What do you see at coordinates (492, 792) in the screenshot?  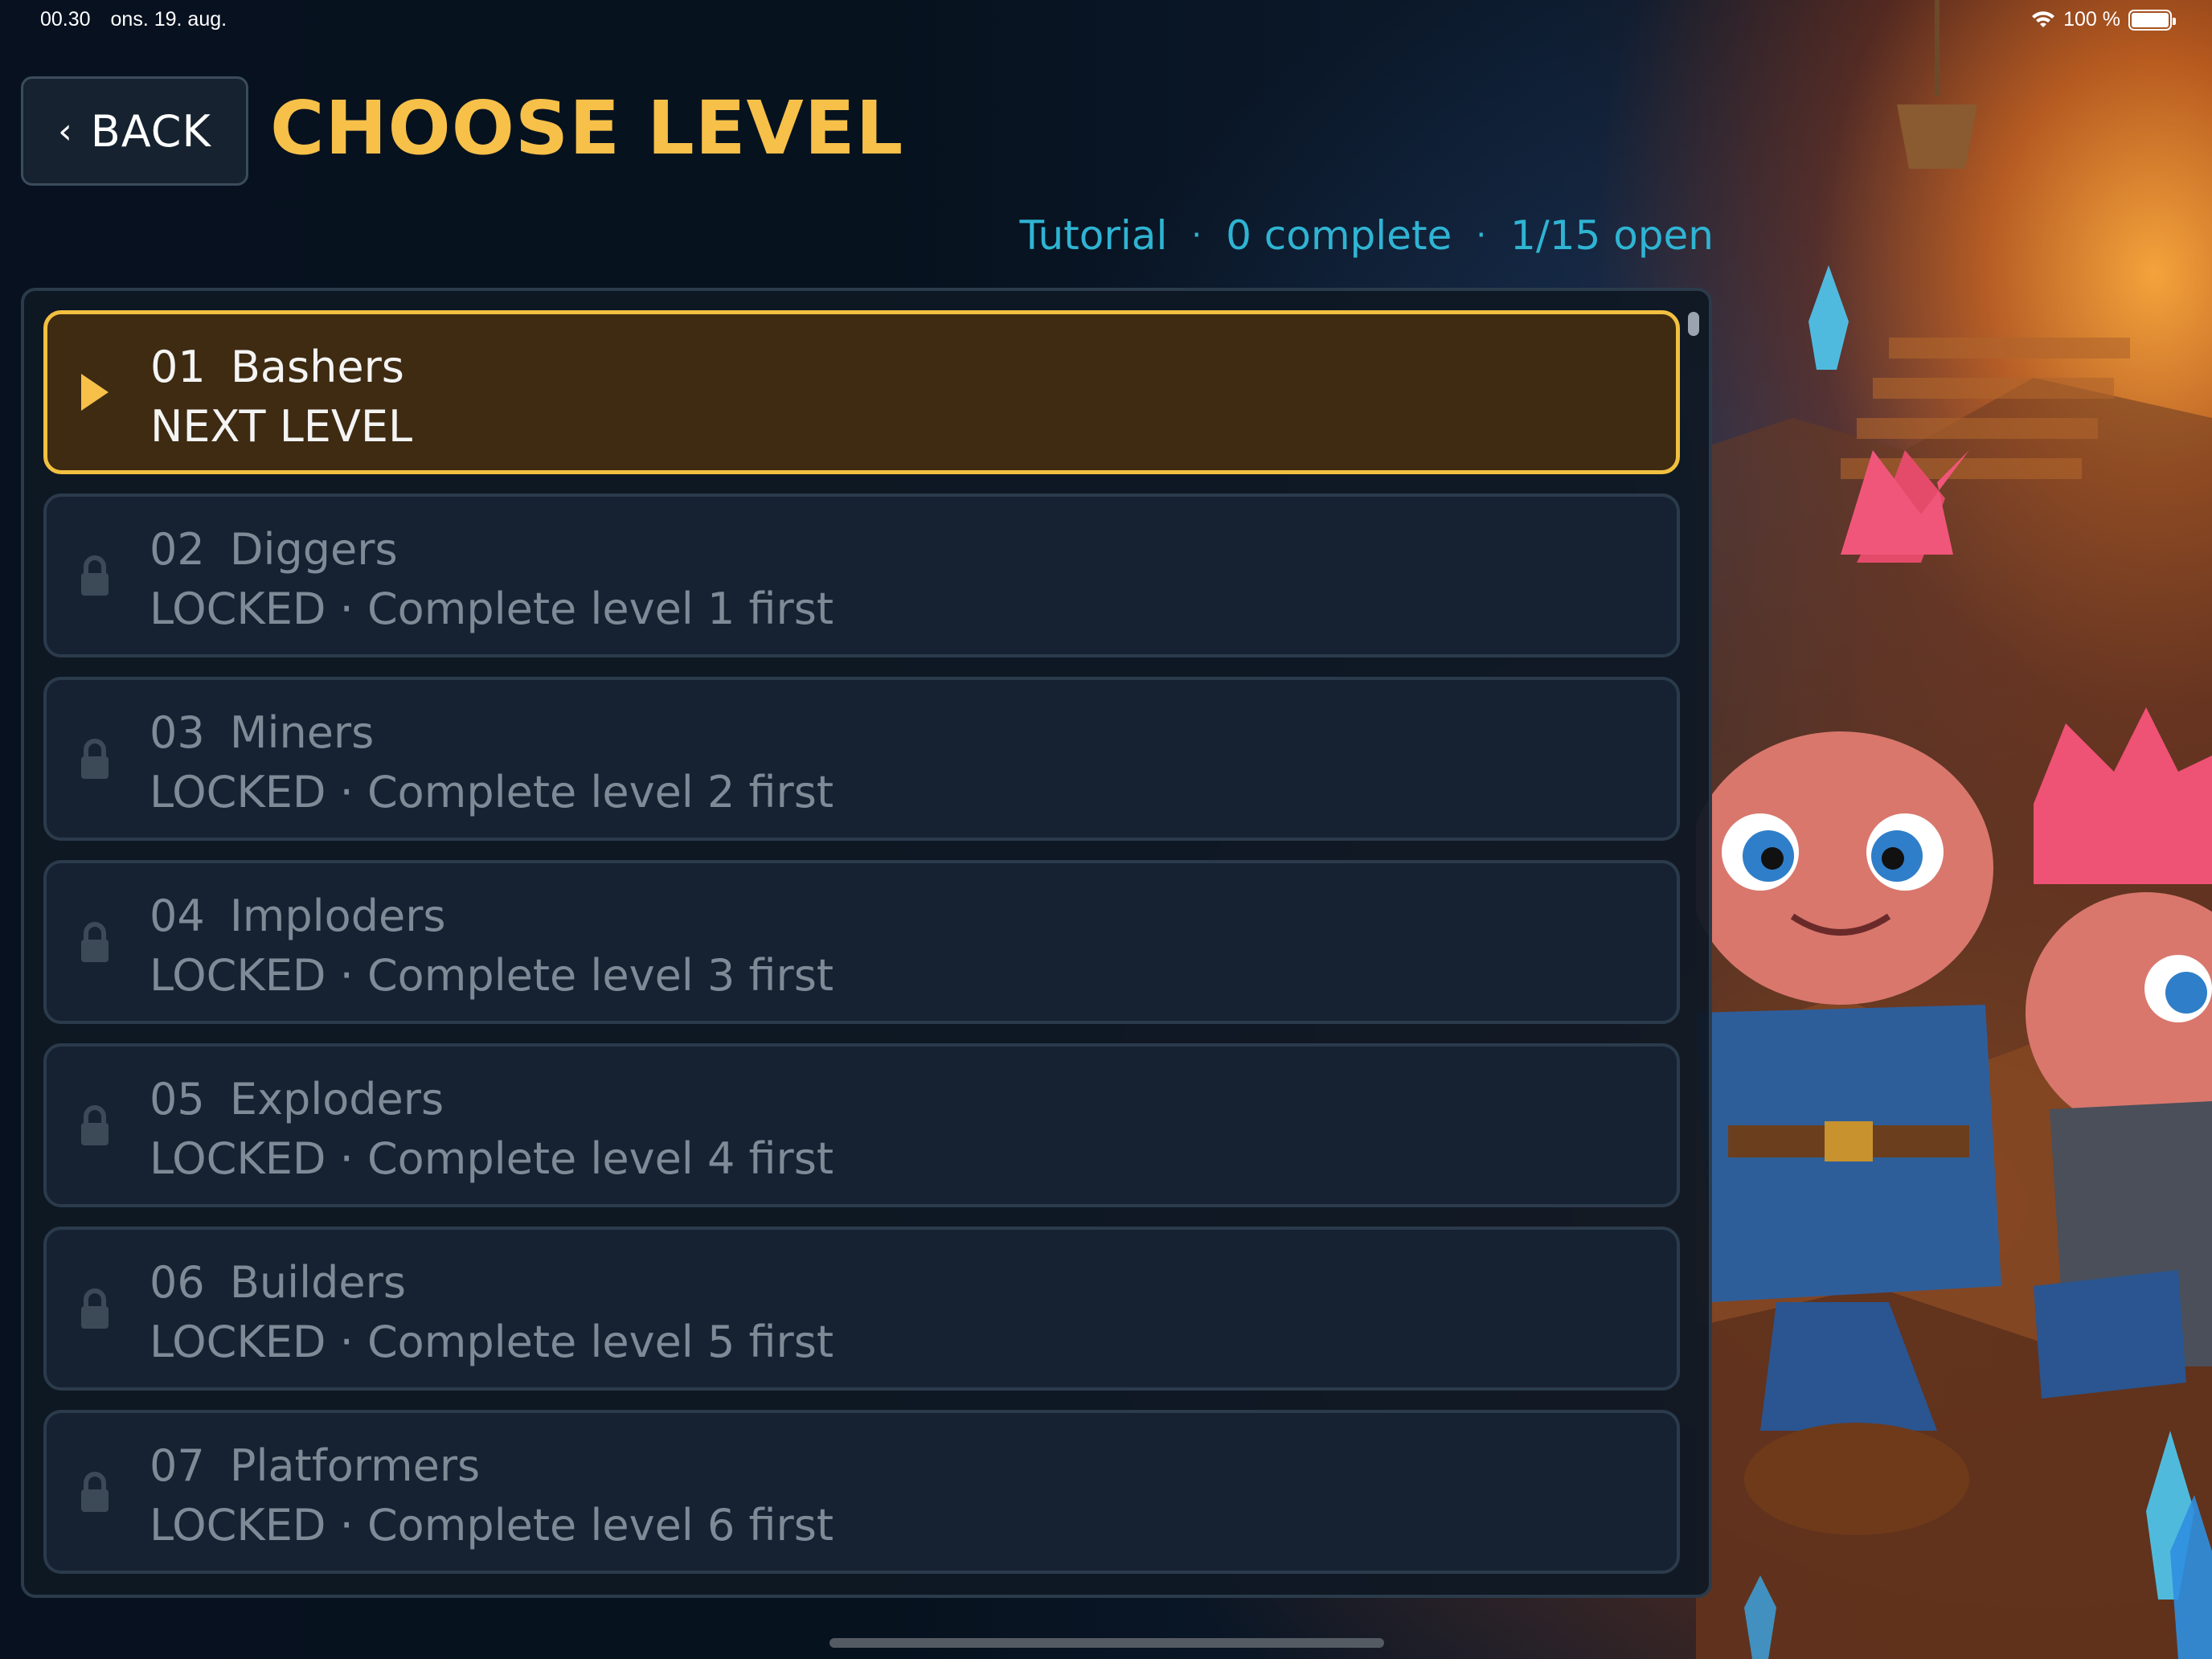 I see `level-status: LOCKED · Complete level 2 first` at bounding box center [492, 792].